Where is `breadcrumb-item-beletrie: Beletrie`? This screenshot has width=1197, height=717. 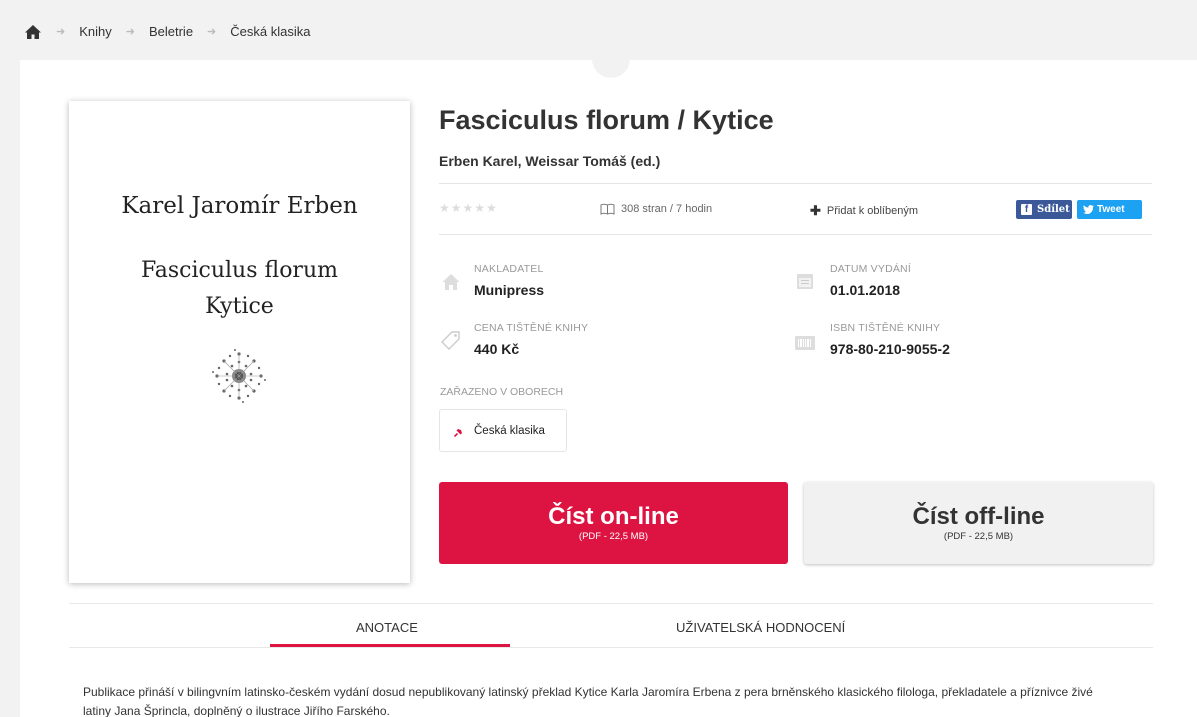 breadcrumb-item-beletrie: Beletrie is located at coordinates (171, 31).